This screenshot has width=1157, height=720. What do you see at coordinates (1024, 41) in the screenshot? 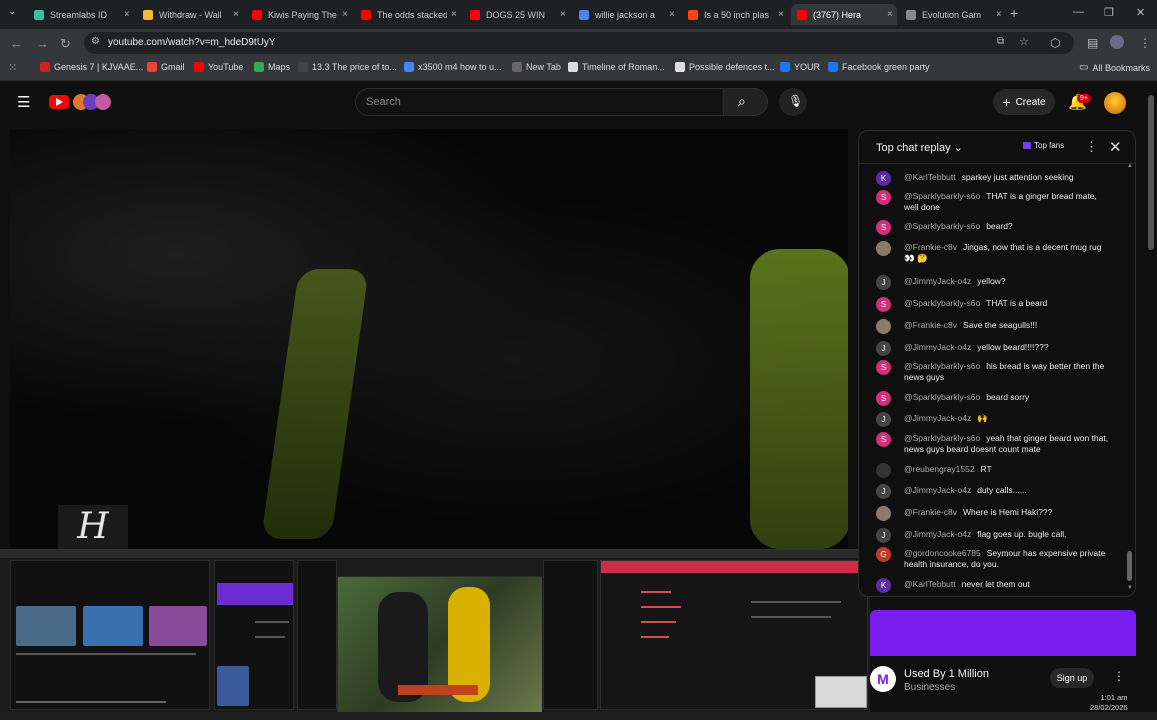
I see `bookmark-star-icon: ☆` at bounding box center [1024, 41].